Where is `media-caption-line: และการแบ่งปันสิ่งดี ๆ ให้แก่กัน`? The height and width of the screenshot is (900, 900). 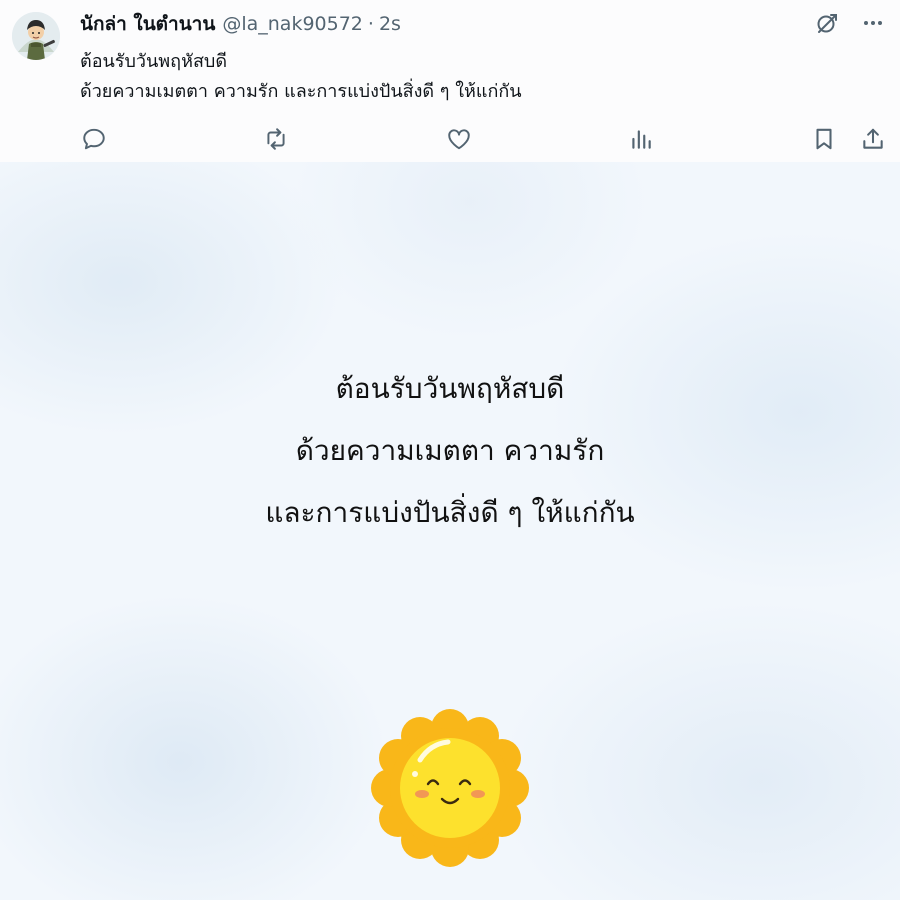 media-caption-line: และการแบ่งปันสิ่งดี ๆ ให้แก่กัน is located at coordinates (450, 512).